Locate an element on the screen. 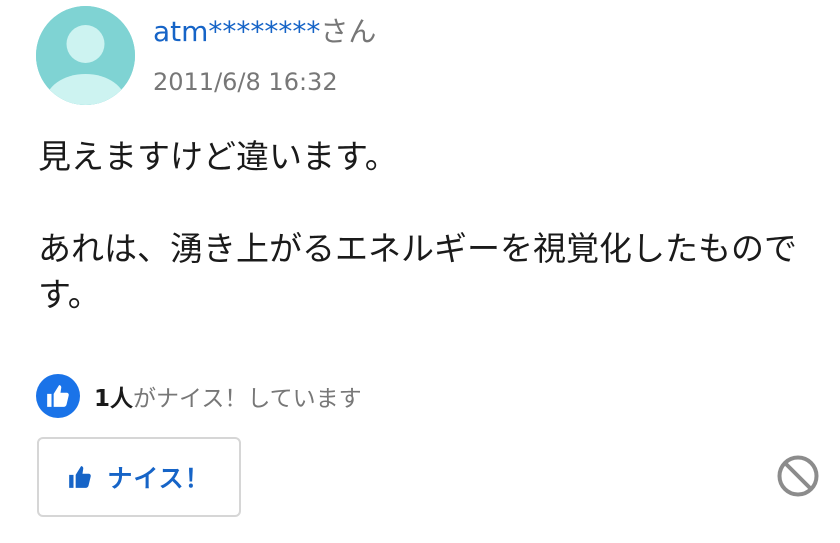  reaction-summary: 1人 がナイス！しています is located at coordinates (199, 396).